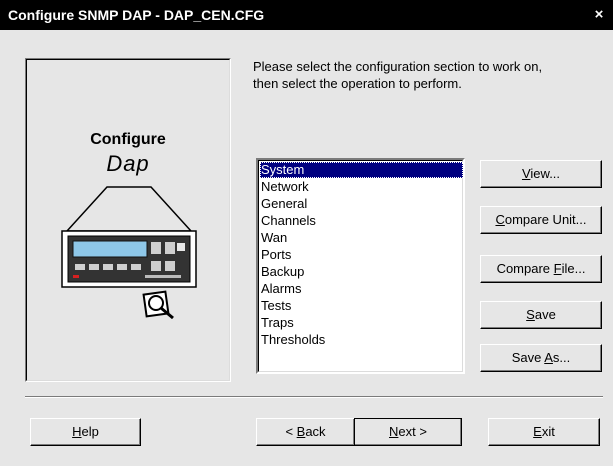  Describe the element at coordinates (361, 340) in the screenshot. I see `list-item-thresholds: Thresholds` at that location.